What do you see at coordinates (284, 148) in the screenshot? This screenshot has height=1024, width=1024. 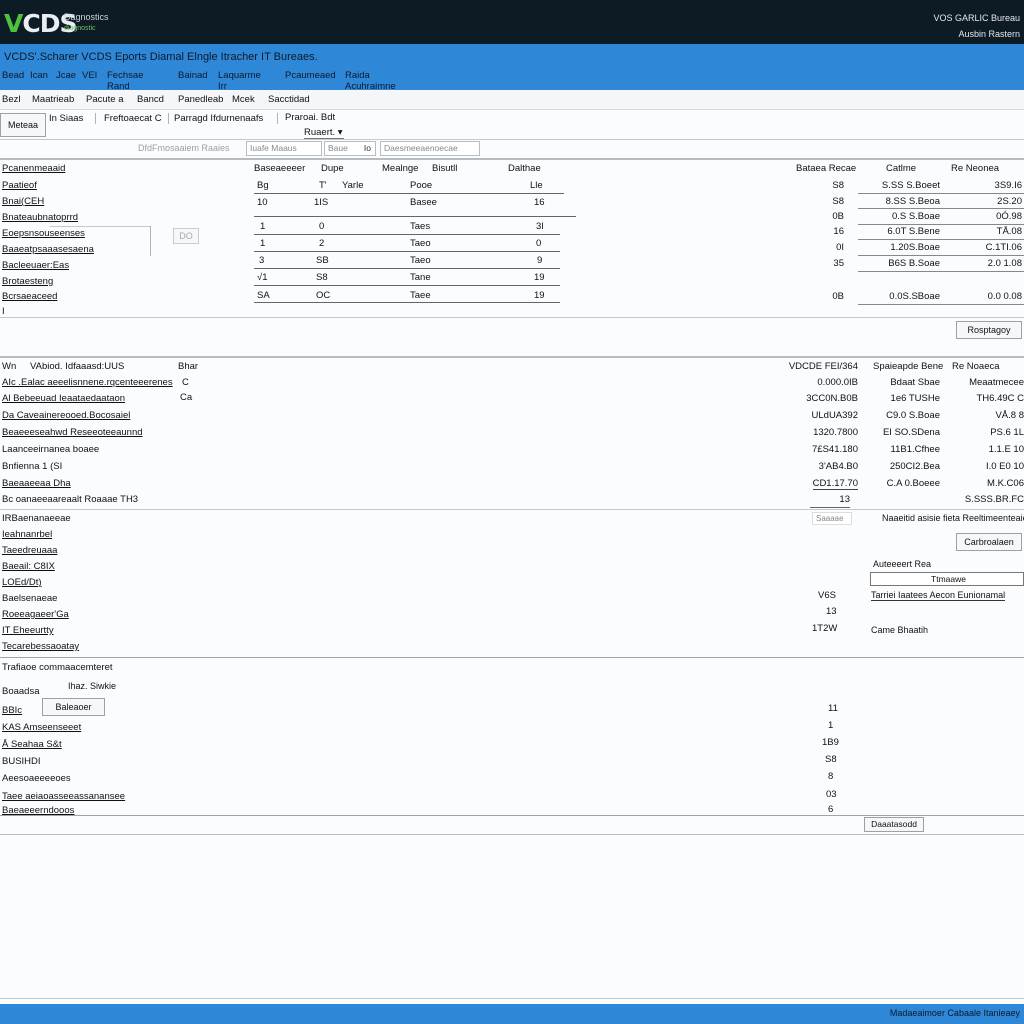 I see `filter-input-1: Iuafe Maaus` at bounding box center [284, 148].